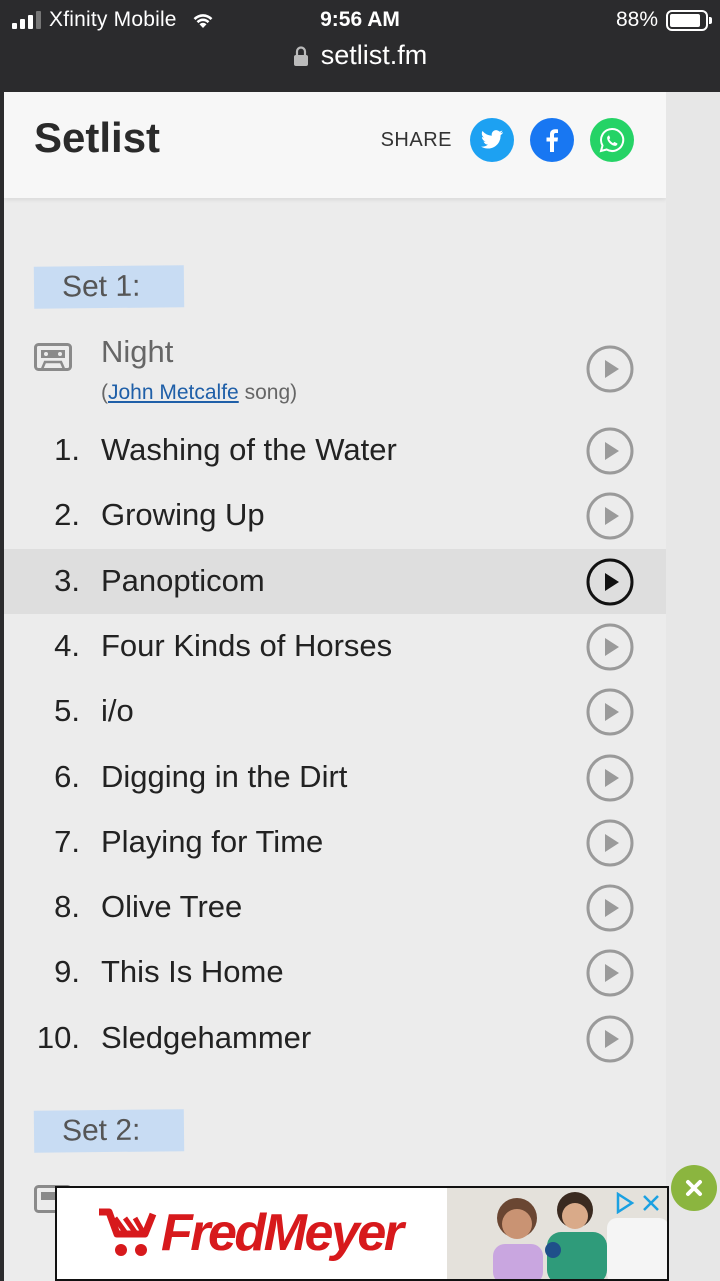 The image size is (720, 1281). What do you see at coordinates (183, 581) in the screenshot?
I see `song-title: Panopticom` at bounding box center [183, 581].